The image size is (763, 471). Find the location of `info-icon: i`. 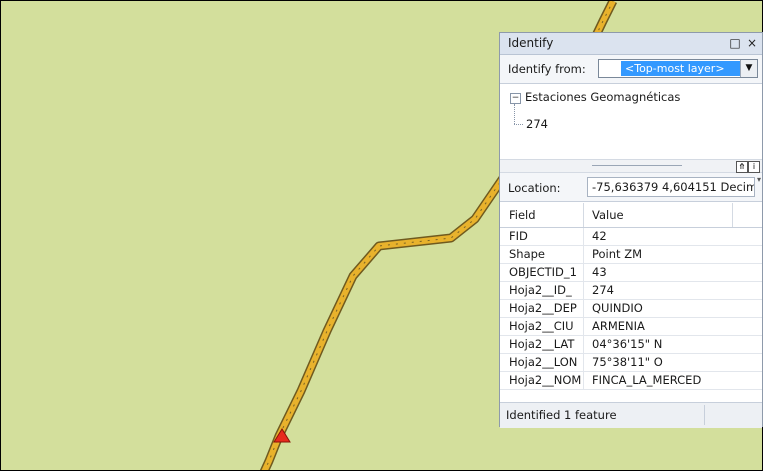

info-icon: i is located at coordinates (754, 167).